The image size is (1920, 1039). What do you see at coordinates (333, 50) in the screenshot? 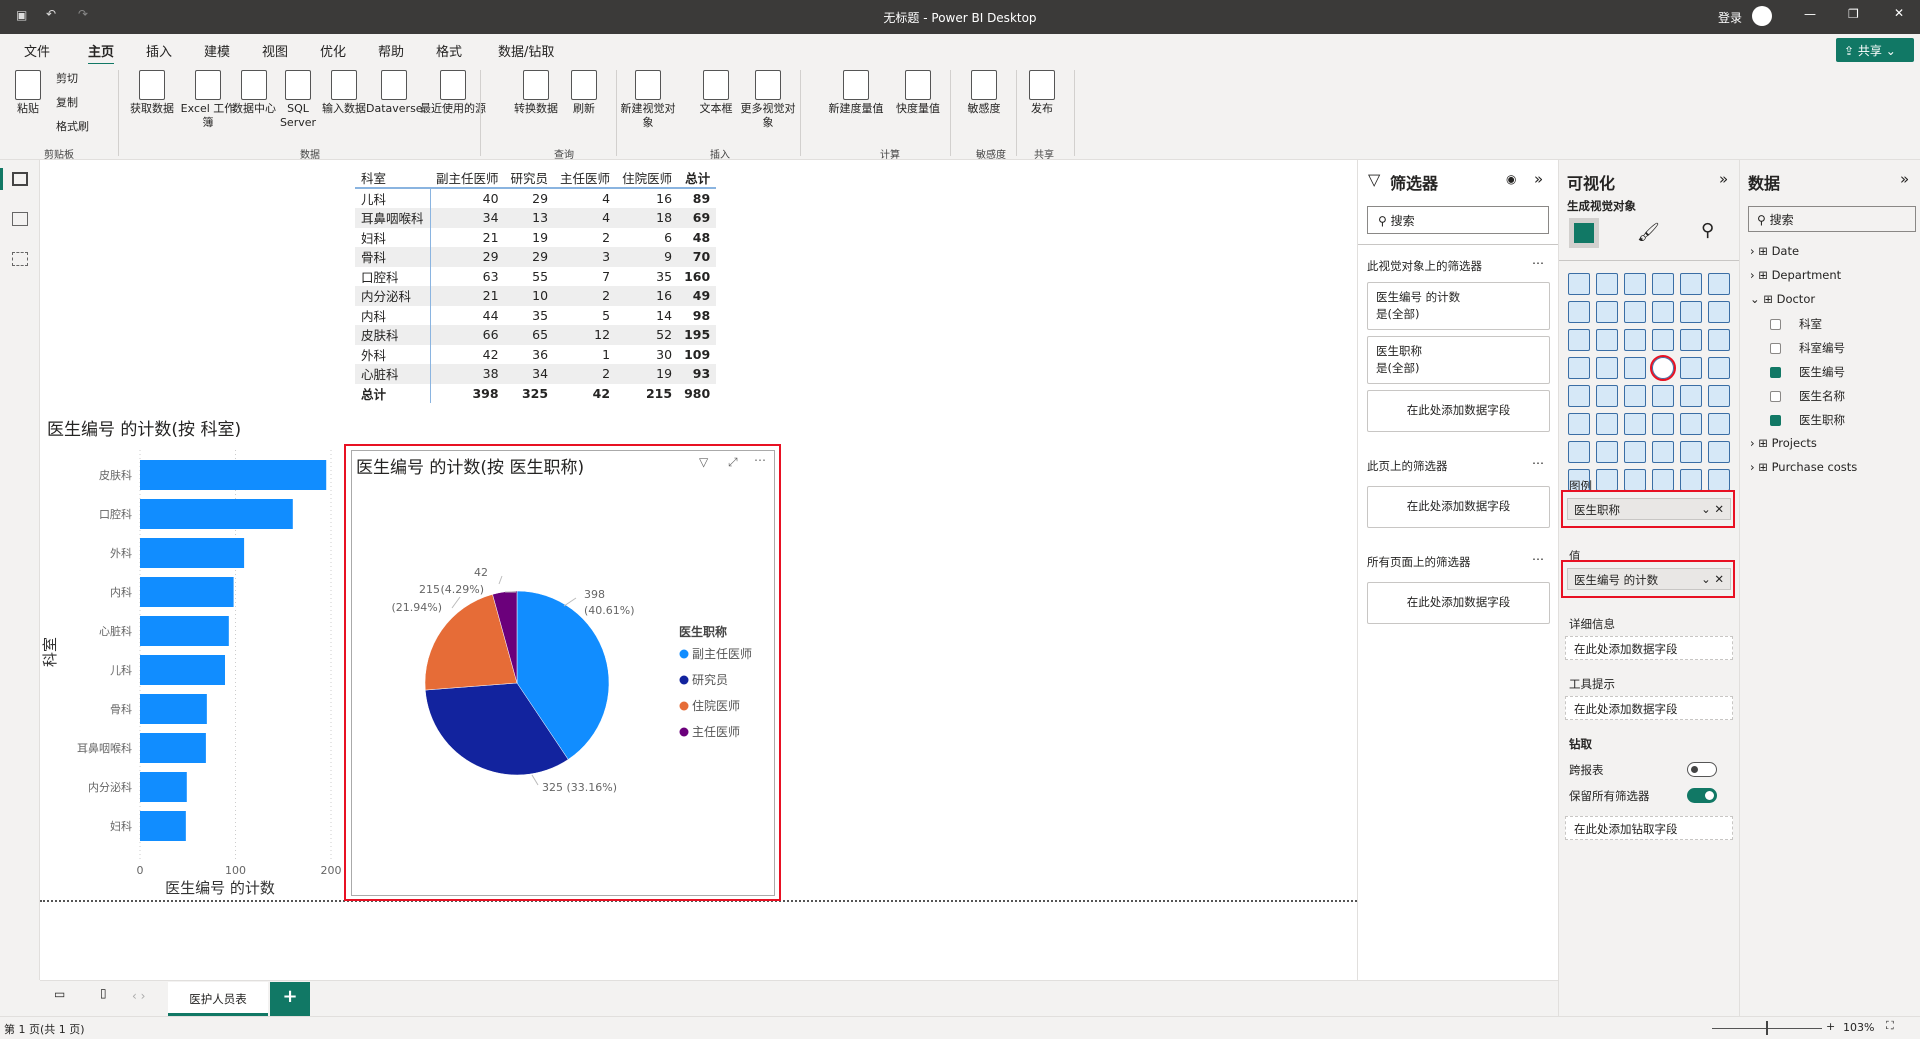
I see `menu-tab: 优化` at bounding box center [333, 50].